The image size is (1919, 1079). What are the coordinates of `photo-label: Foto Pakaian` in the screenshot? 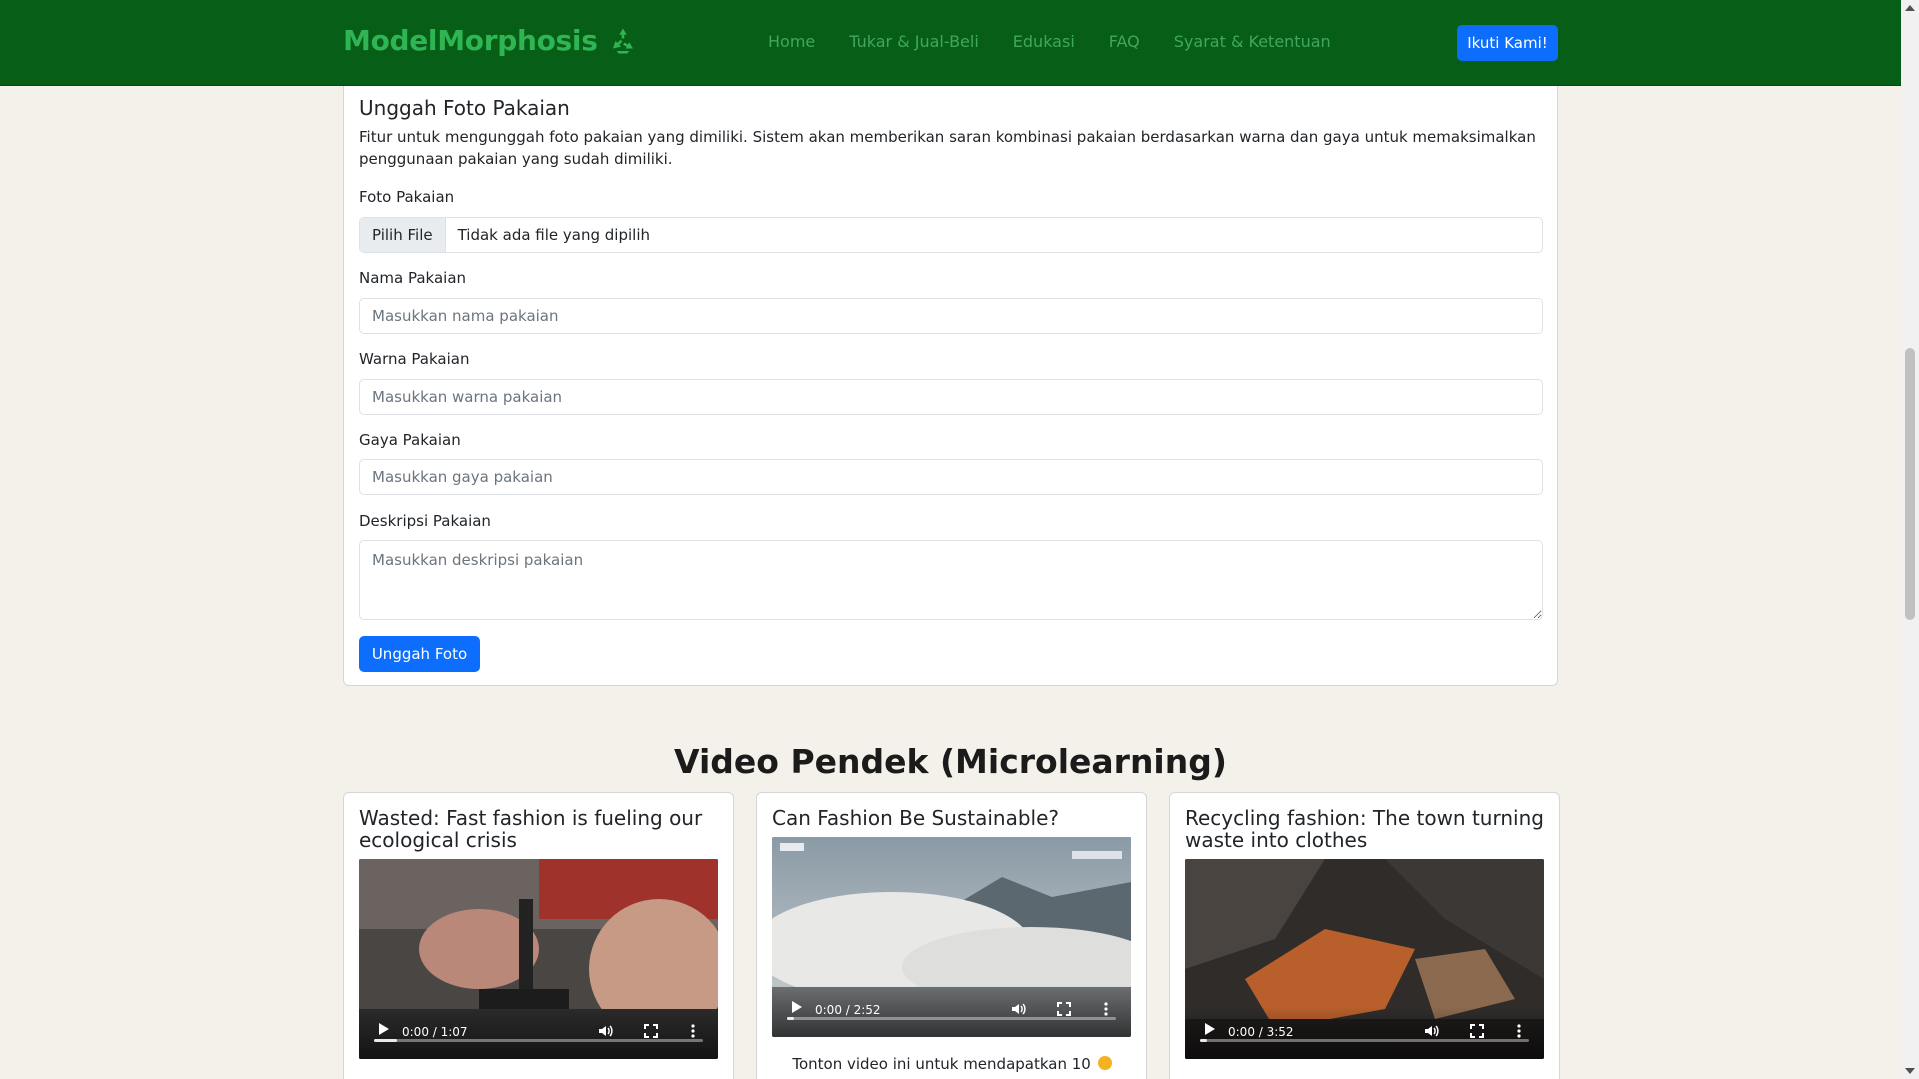 It's located at (407, 197).